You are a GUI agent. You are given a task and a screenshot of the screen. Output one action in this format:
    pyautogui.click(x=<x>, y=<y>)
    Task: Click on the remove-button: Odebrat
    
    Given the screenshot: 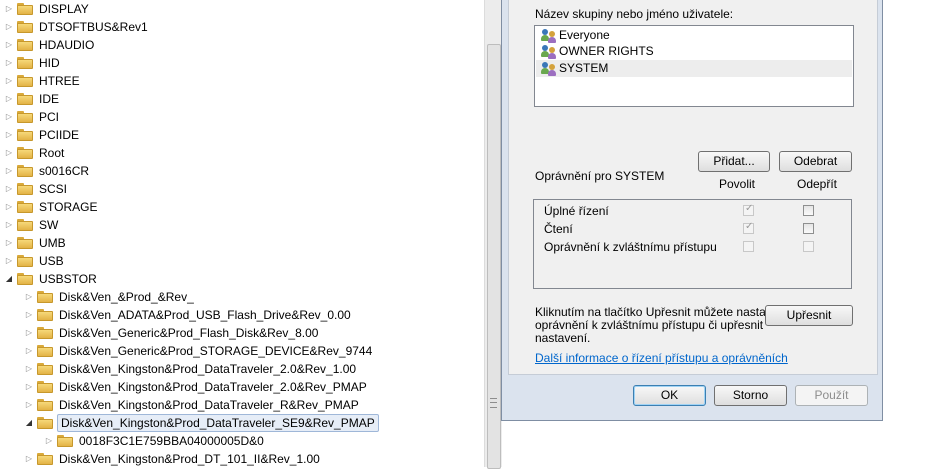 What is the action you would take?
    pyautogui.click(x=815, y=161)
    